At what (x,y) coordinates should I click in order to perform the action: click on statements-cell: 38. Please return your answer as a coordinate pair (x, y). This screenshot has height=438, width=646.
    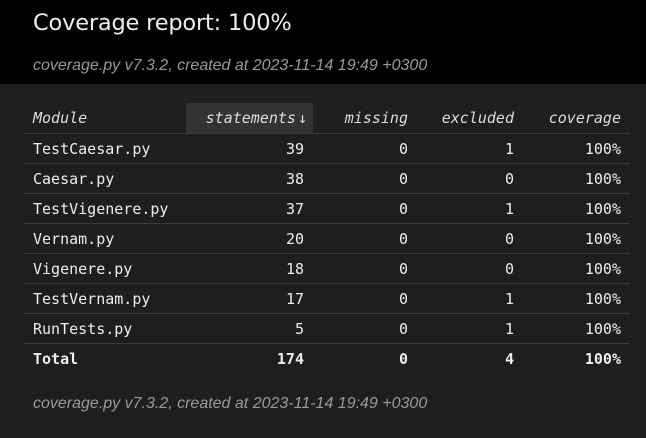
    Looking at the image, I should click on (249, 178).